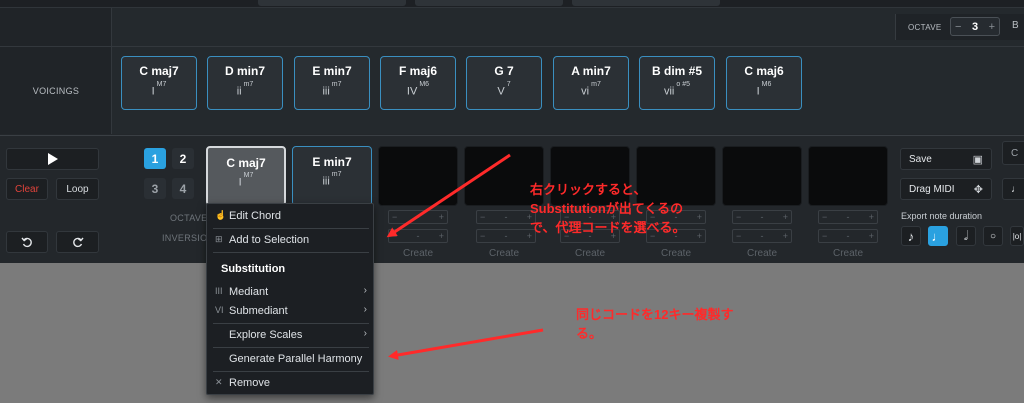  I want to click on eighth-note-button: ♪, so click(911, 236).